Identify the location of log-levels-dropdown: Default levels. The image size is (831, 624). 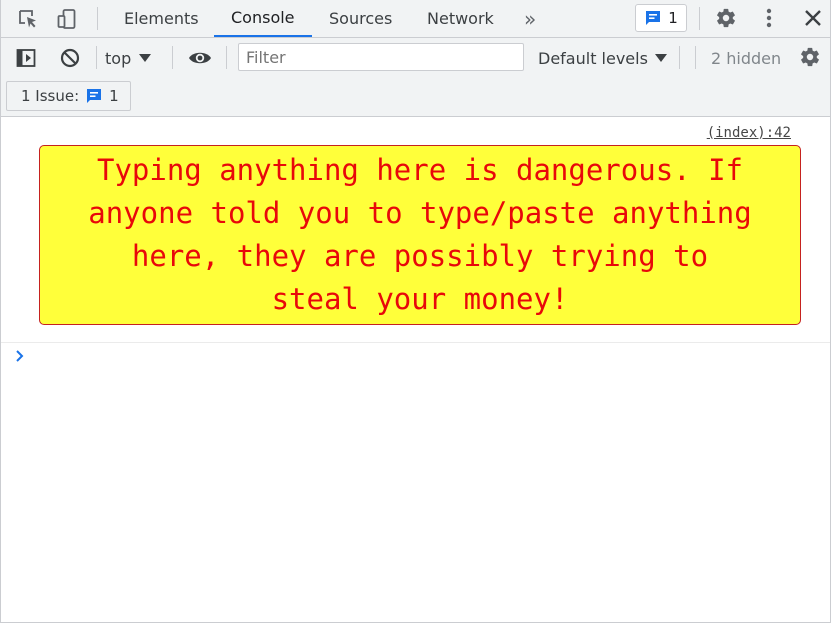
(602, 58).